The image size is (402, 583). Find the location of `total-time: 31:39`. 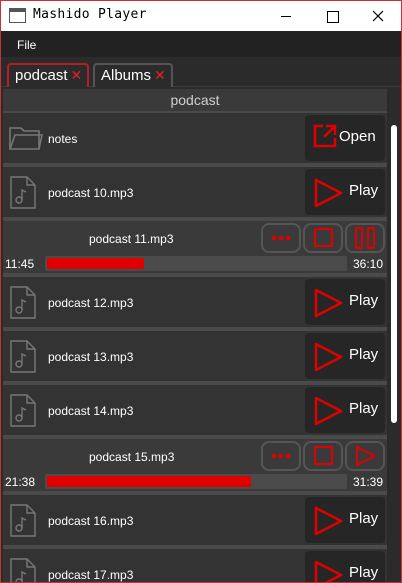

total-time: 31:39 is located at coordinates (367, 482).